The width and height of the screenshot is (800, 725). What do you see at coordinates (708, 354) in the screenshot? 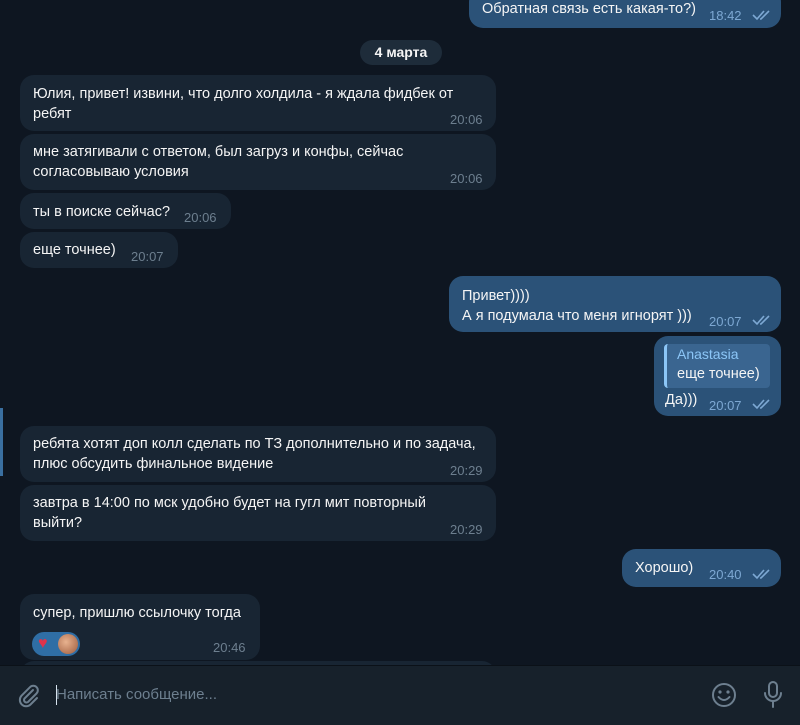
I see `reply-author: Anastasia` at bounding box center [708, 354].